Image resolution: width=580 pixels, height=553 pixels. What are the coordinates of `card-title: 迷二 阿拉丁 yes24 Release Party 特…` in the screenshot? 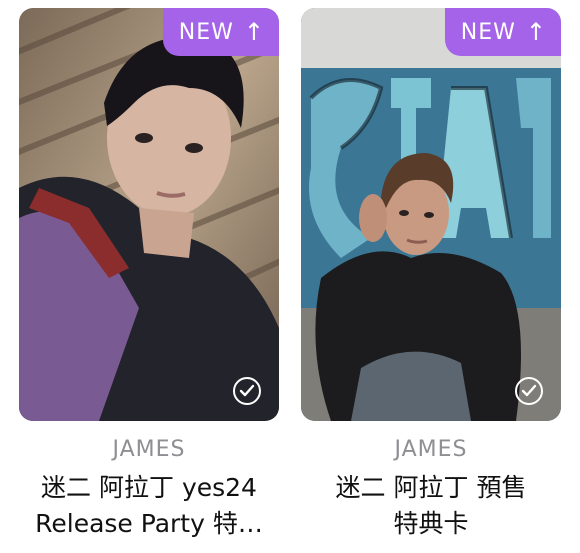 It's located at (149, 505).